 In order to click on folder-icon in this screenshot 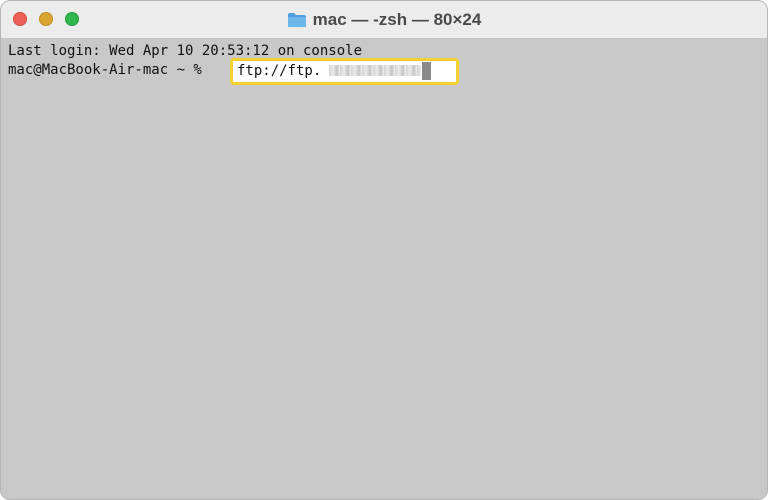, I will do `click(297, 20)`.